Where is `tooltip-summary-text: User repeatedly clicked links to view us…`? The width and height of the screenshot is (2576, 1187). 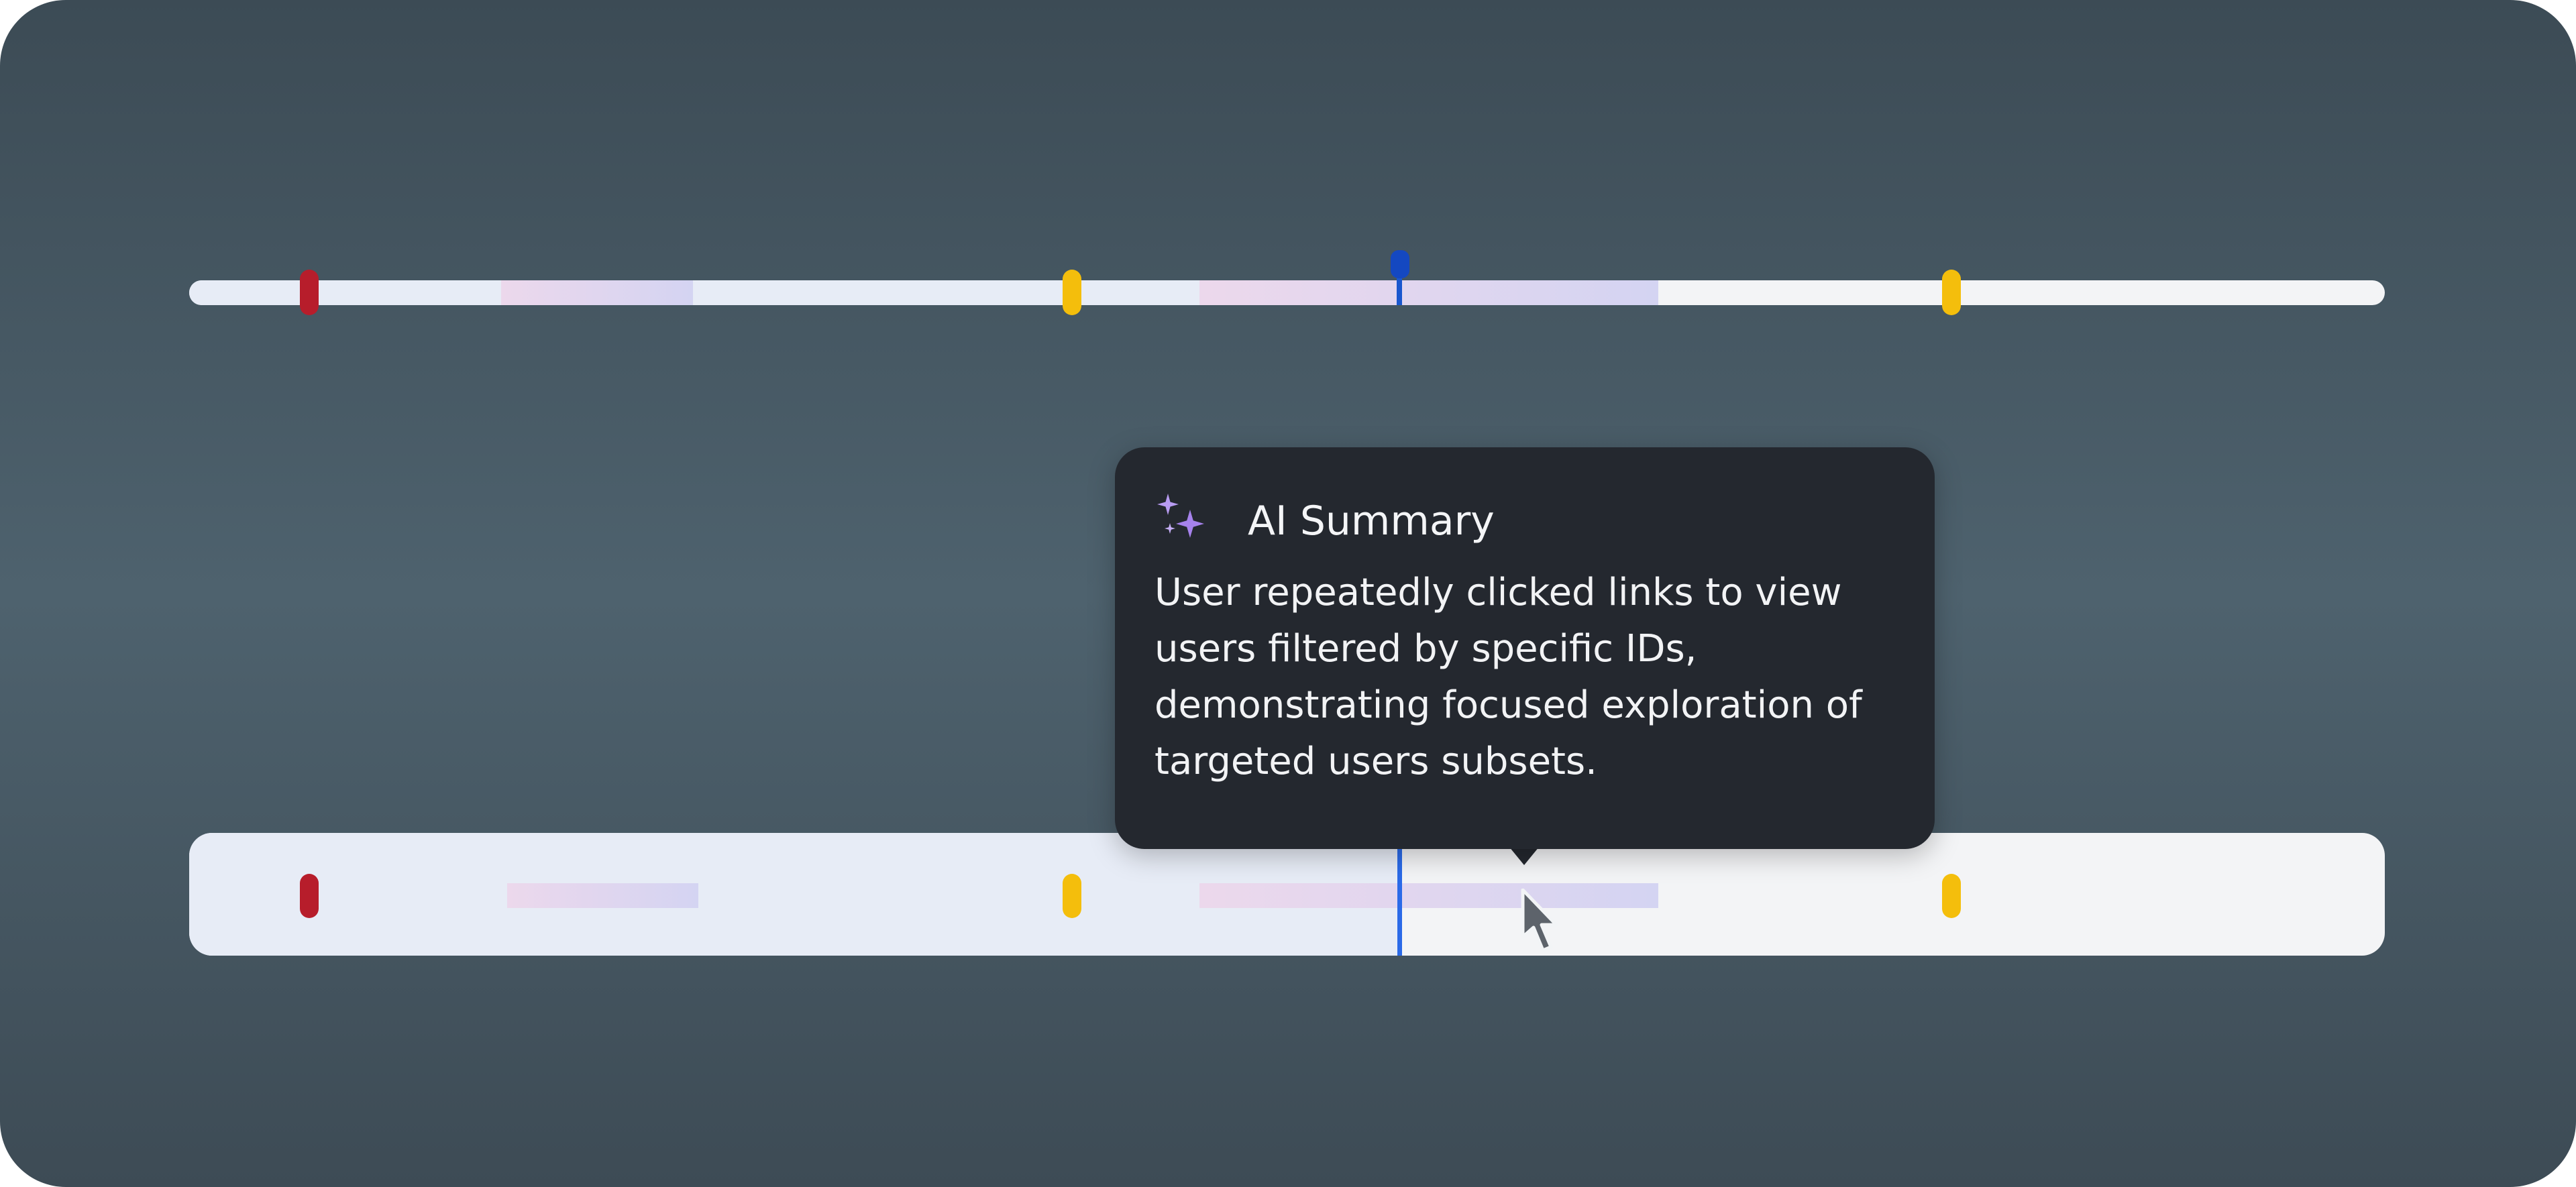 tooltip-summary-text: User repeatedly clicked links to view us… is located at coordinates (1508, 677).